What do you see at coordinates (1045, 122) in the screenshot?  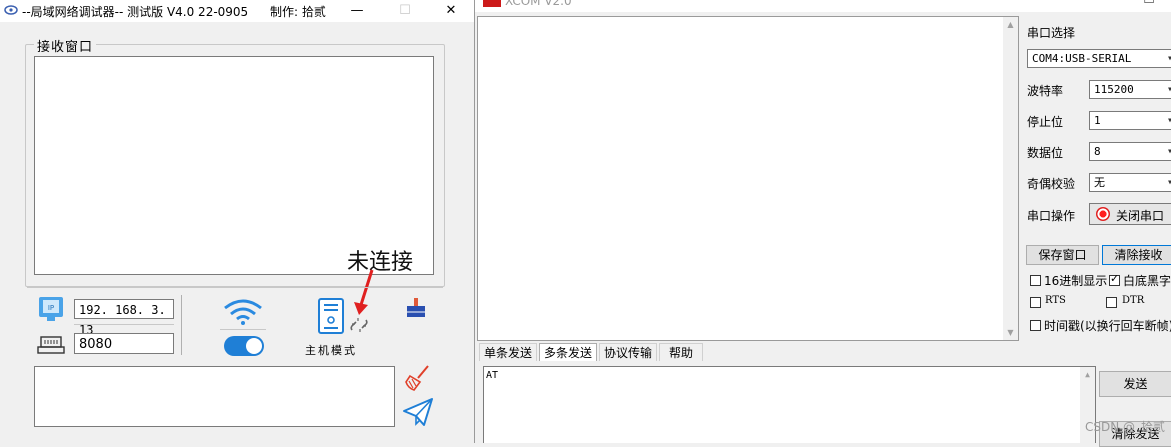 I see `stop-bits-label: 停止位` at bounding box center [1045, 122].